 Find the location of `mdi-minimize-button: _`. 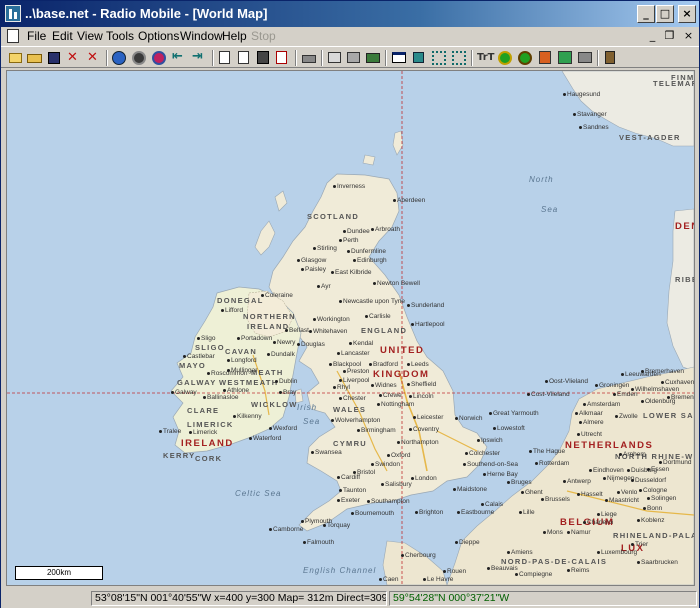

mdi-minimize-button: _ is located at coordinates (652, 36).